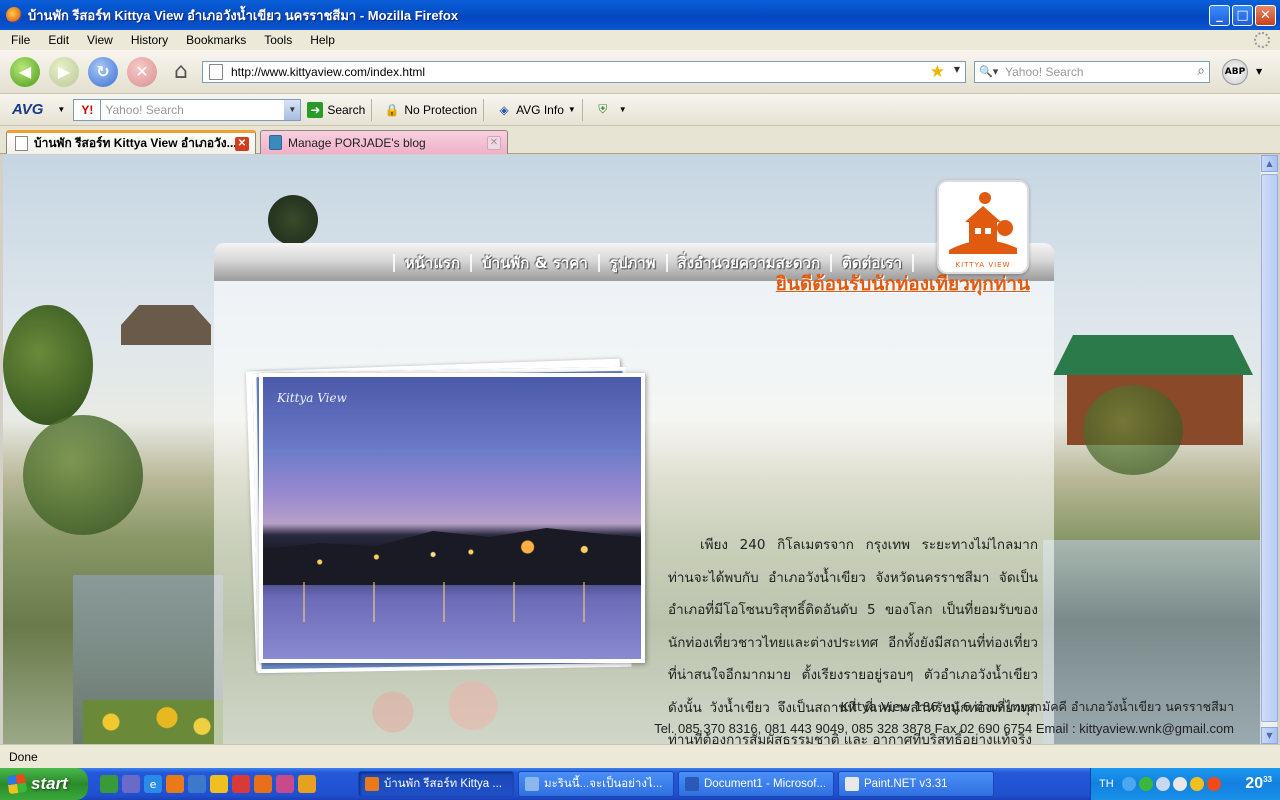 This screenshot has height=800, width=1280. Describe the element at coordinates (452, 518) in the screenshot. I see `resort-photo: Kittya View` at that location.